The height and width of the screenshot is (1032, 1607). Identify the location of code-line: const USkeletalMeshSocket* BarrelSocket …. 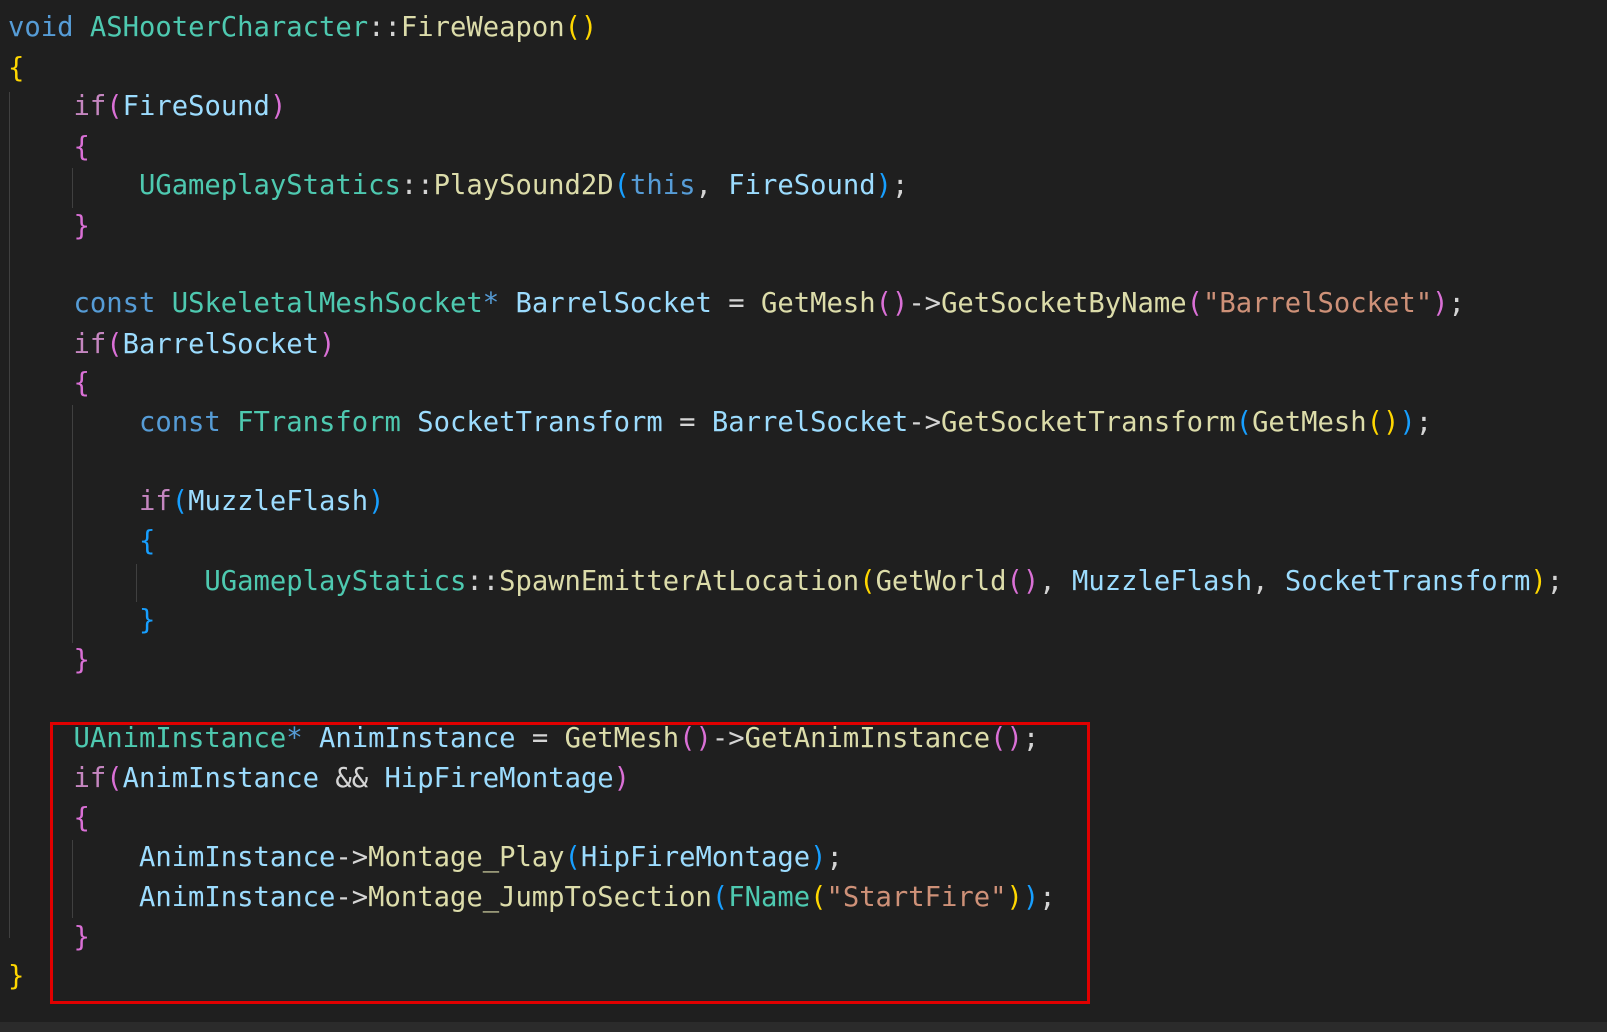
(736, 304).